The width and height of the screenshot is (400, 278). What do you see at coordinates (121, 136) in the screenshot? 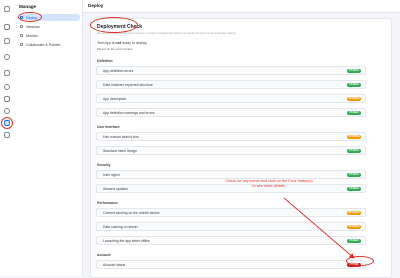
I see `check-label: Use custom launch icon` at bounding box center [121, 136].